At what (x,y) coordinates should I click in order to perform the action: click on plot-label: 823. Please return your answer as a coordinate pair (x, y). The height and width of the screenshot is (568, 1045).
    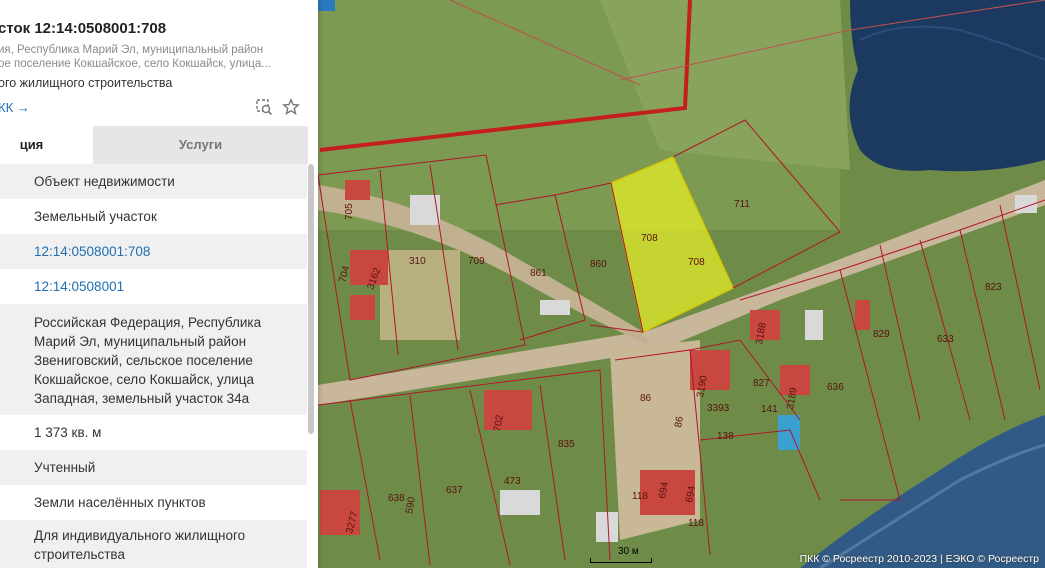
    Looking at the image, I should click on (993, 287).